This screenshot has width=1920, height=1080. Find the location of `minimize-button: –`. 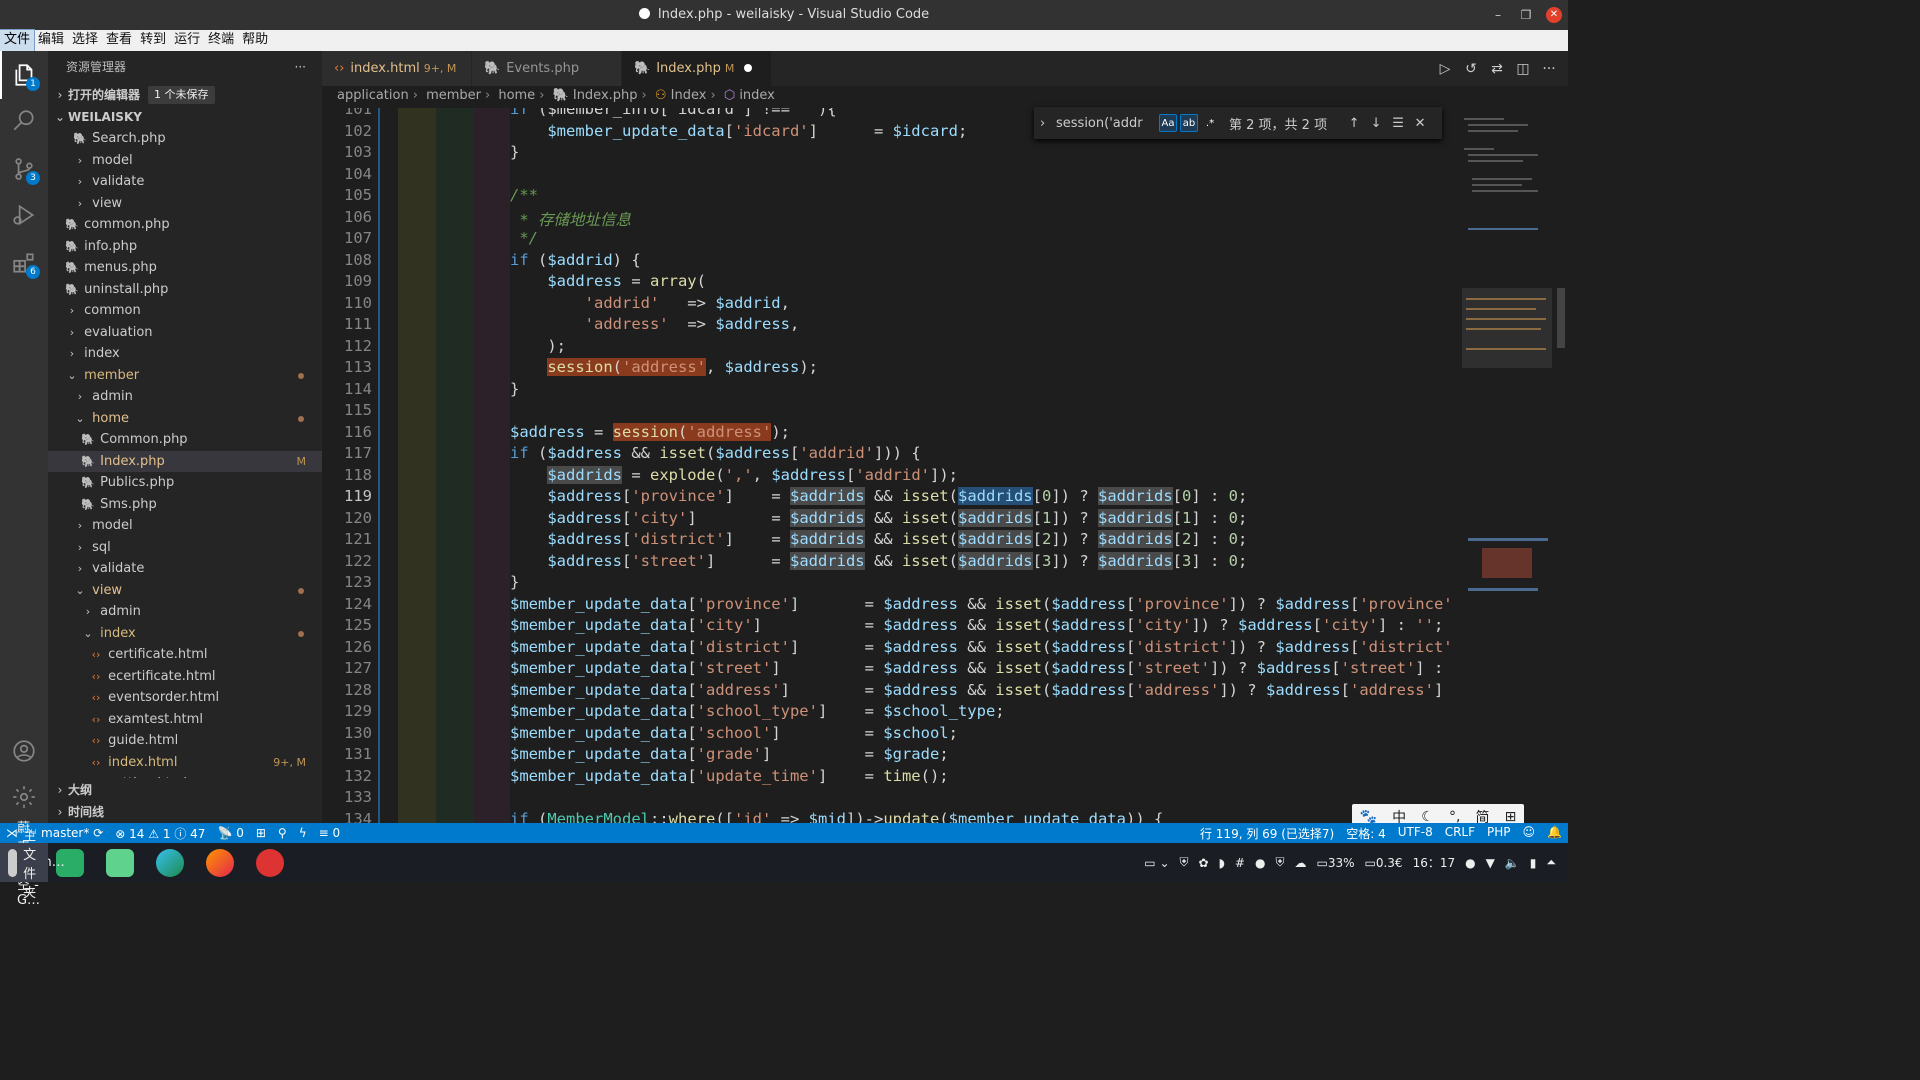

minimize-button: – is located at coordinates (1498, 15).